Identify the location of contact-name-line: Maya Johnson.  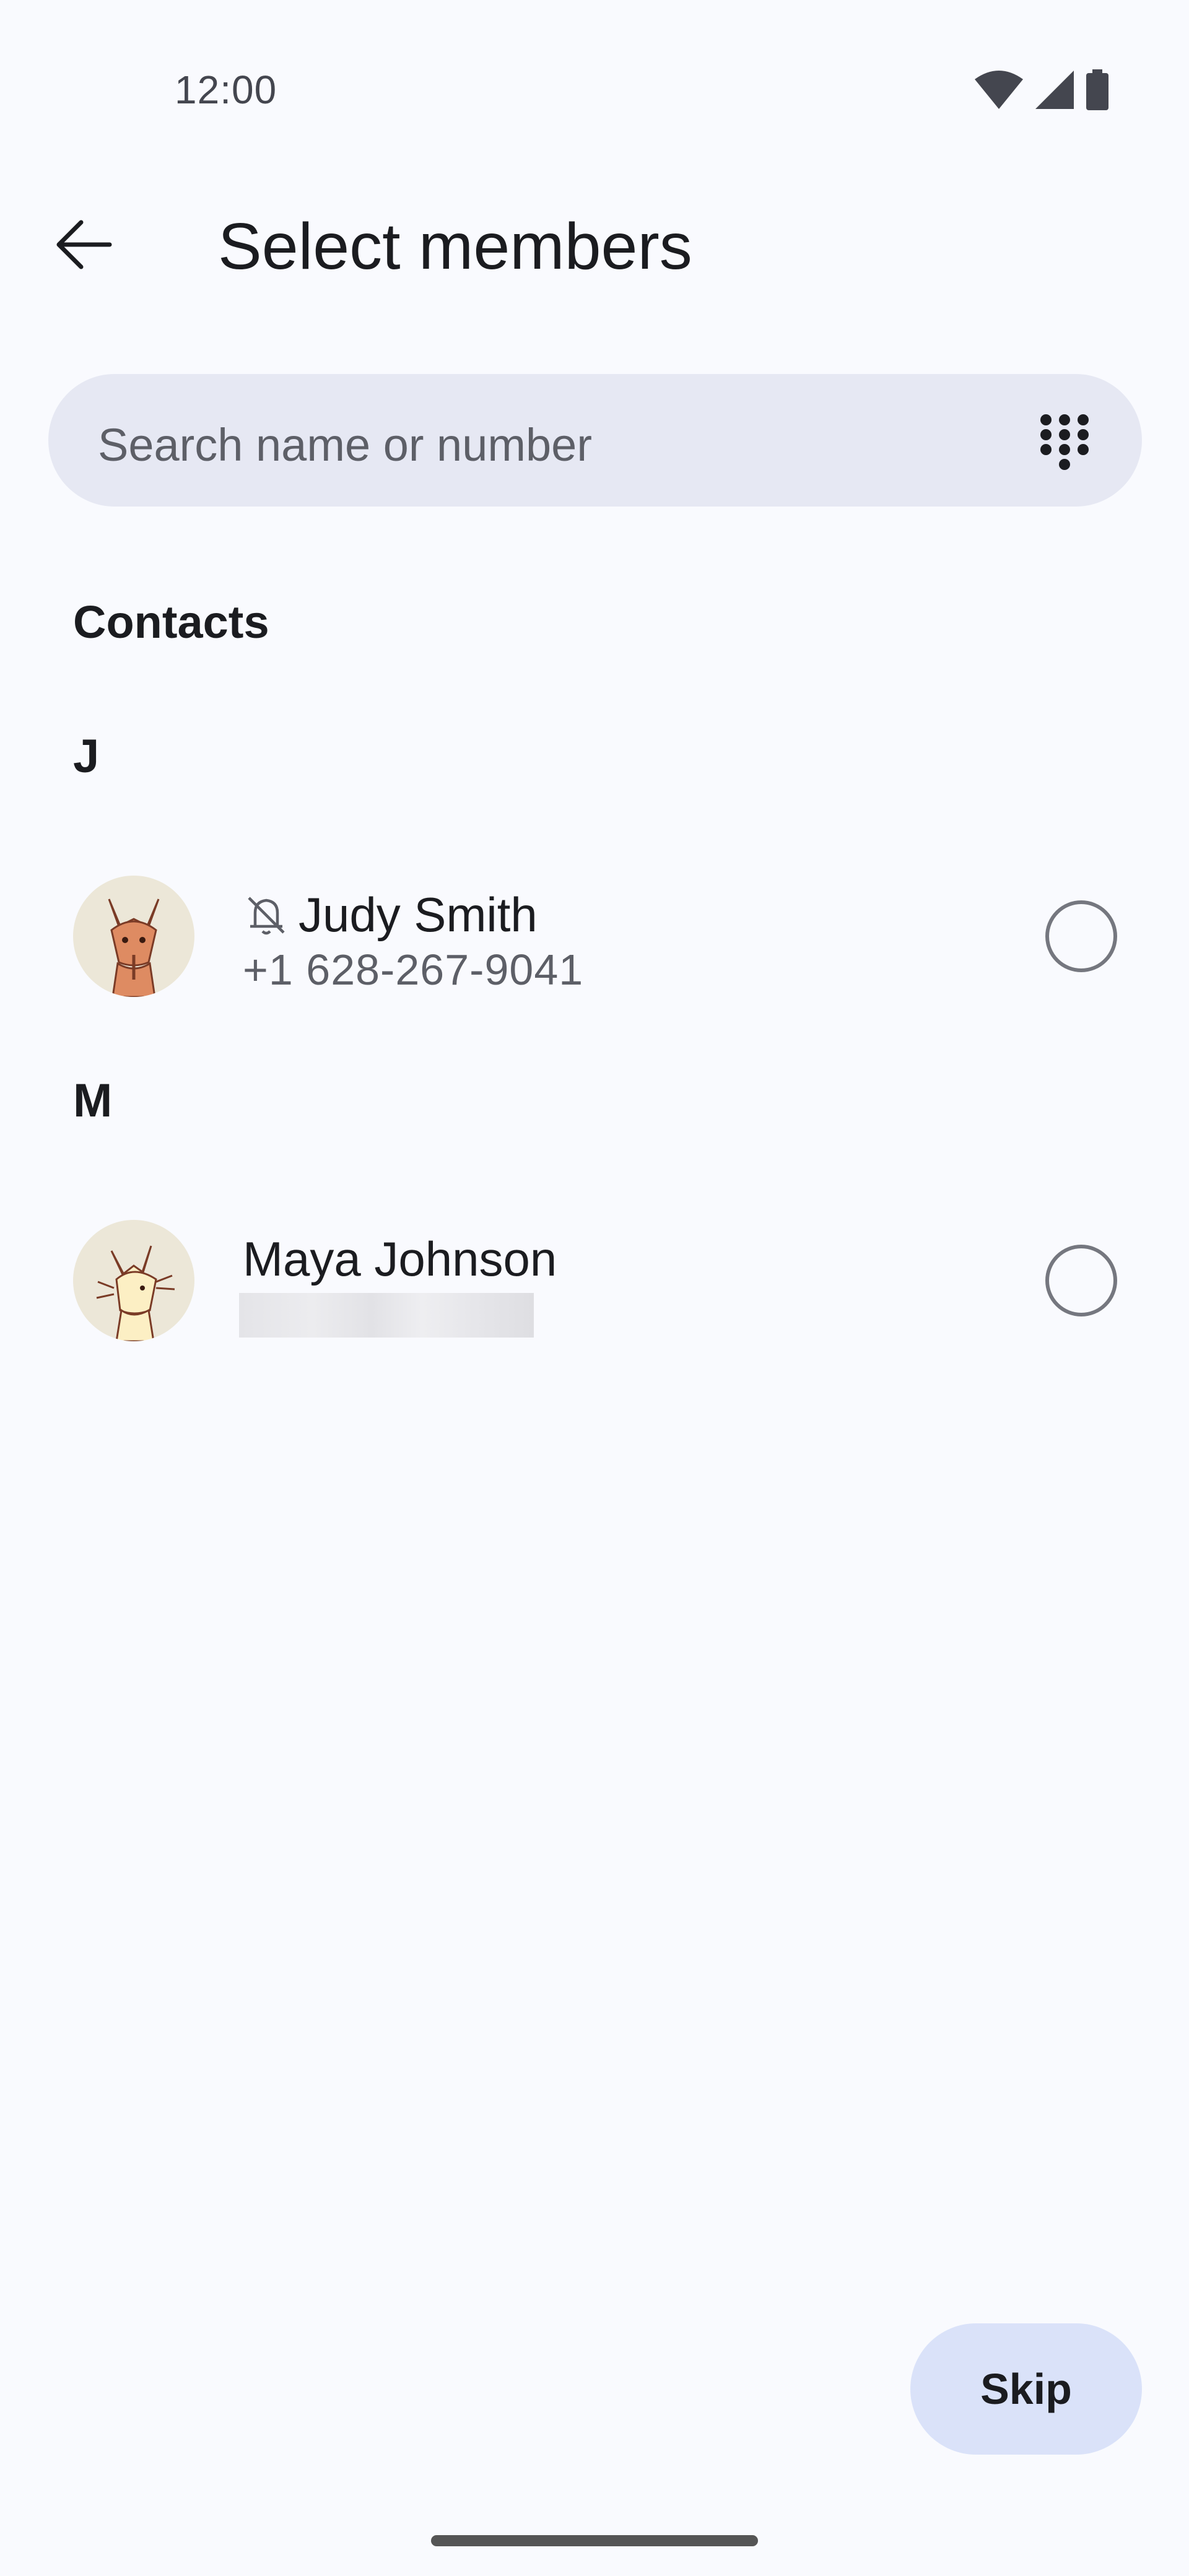
(400, 1259).